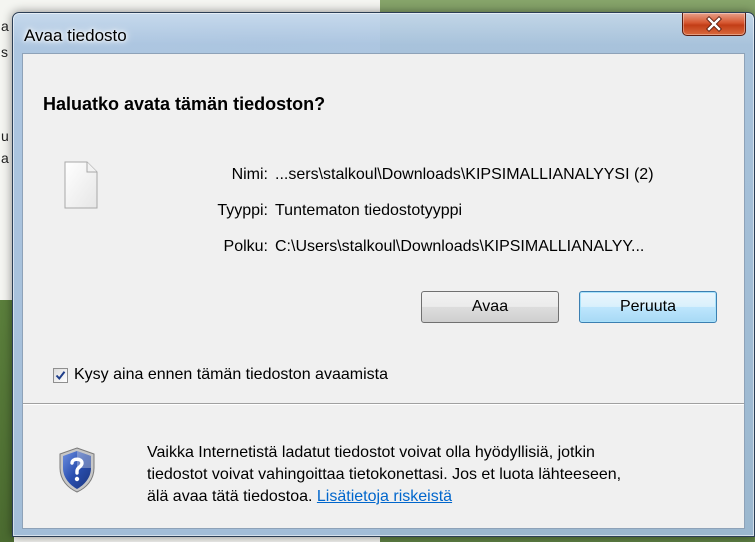 The image size is (755, 542). What do you see at coordinates (369, 210) in the screenshot?
I see `file-type-value: Tuntematon tiedostotyyppi` at bounding box center [369, 210].